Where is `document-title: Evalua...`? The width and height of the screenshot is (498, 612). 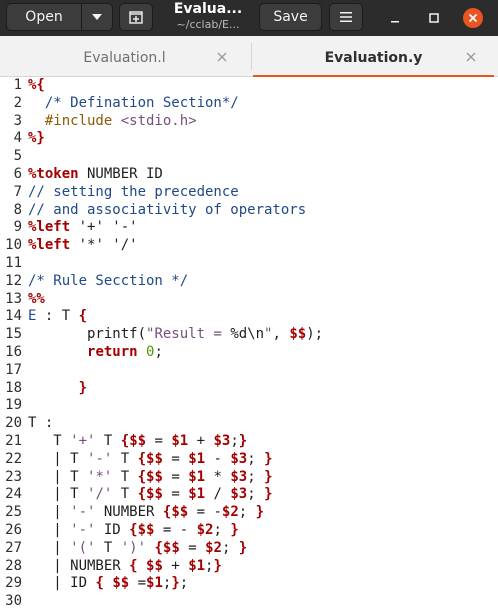 document-title: Evalua... is located at coordinates (208, 9).